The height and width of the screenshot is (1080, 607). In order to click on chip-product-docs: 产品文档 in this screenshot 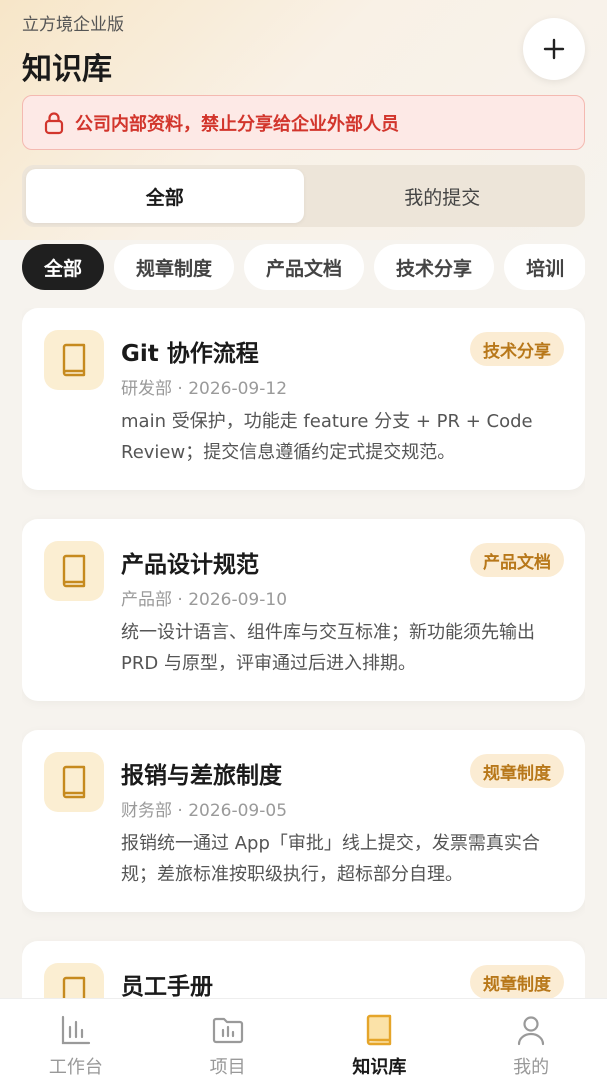, I will do `click(304, 267)`.